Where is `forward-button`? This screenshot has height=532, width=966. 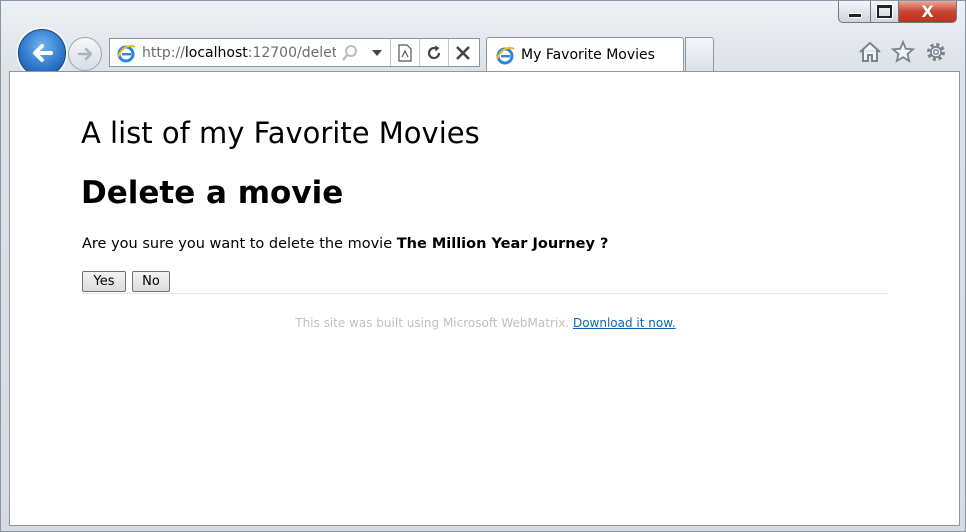
forward-button is located at coordinates (85, 54).